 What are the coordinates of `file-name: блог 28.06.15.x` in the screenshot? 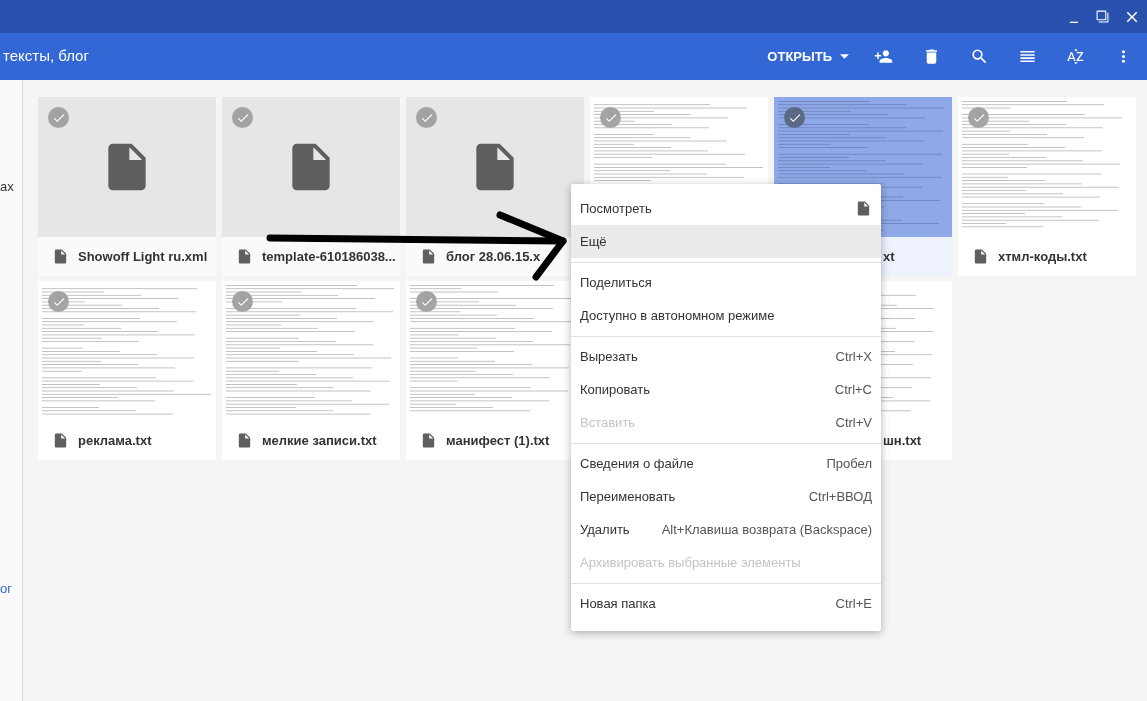 It's located at (493, 256).